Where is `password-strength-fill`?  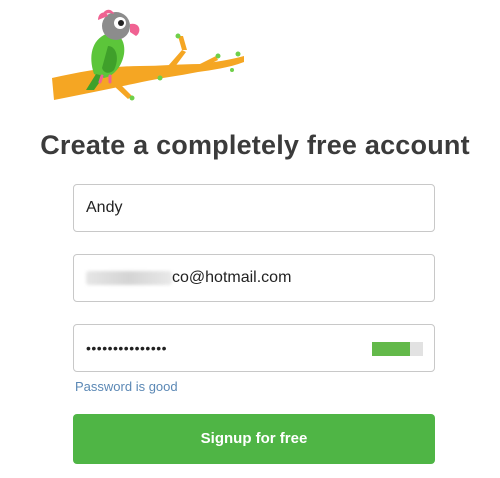 password-strength-fill is located at coordinates (391, 349).